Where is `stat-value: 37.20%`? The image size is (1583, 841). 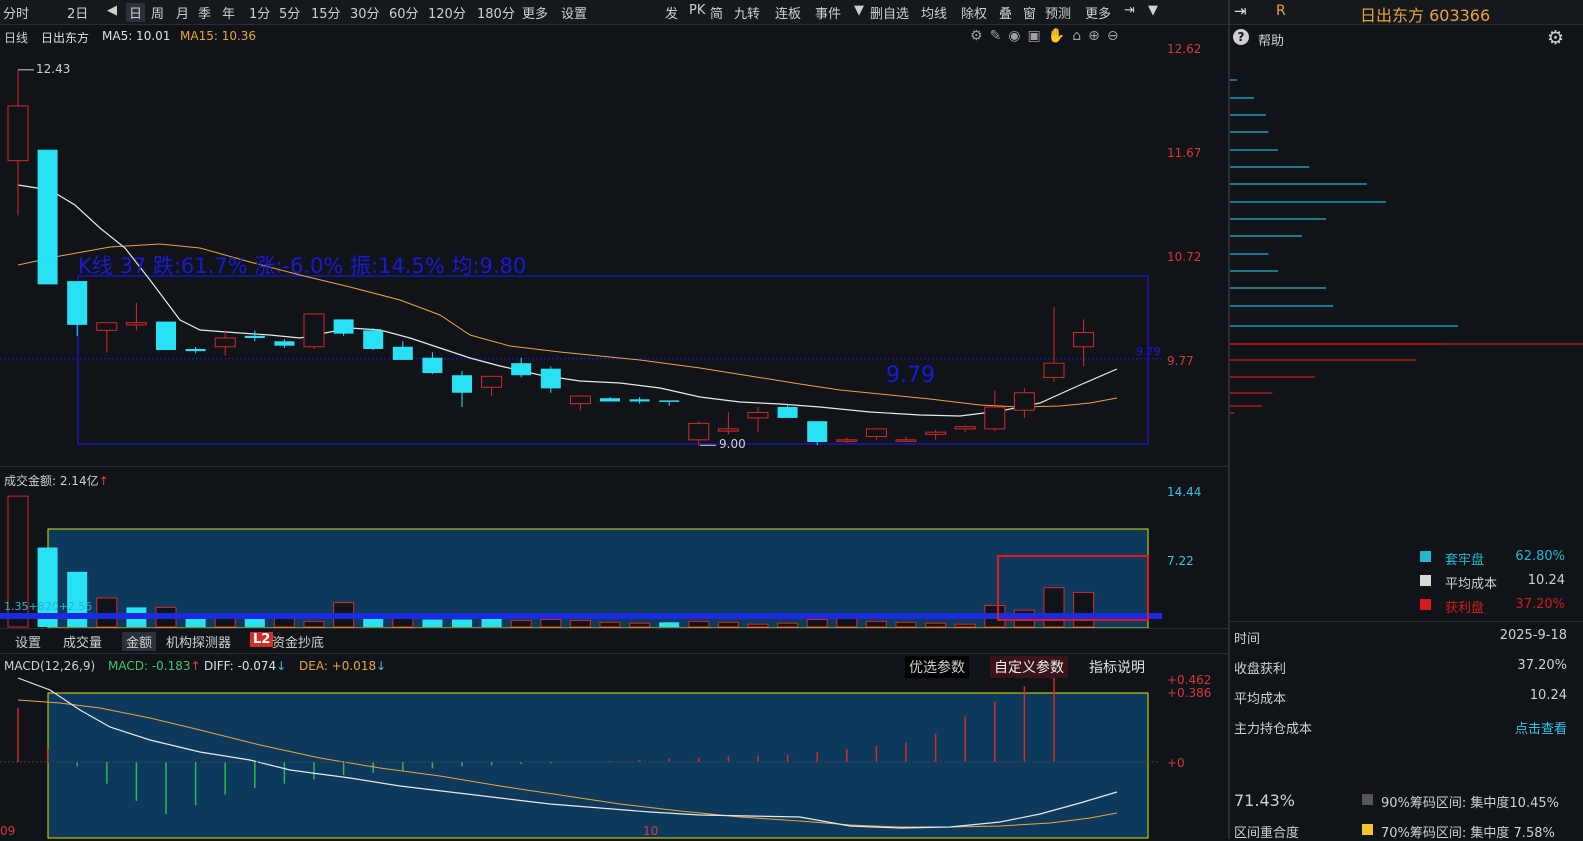
stat-value: 37.20% is located at coordinates (1542, 665).